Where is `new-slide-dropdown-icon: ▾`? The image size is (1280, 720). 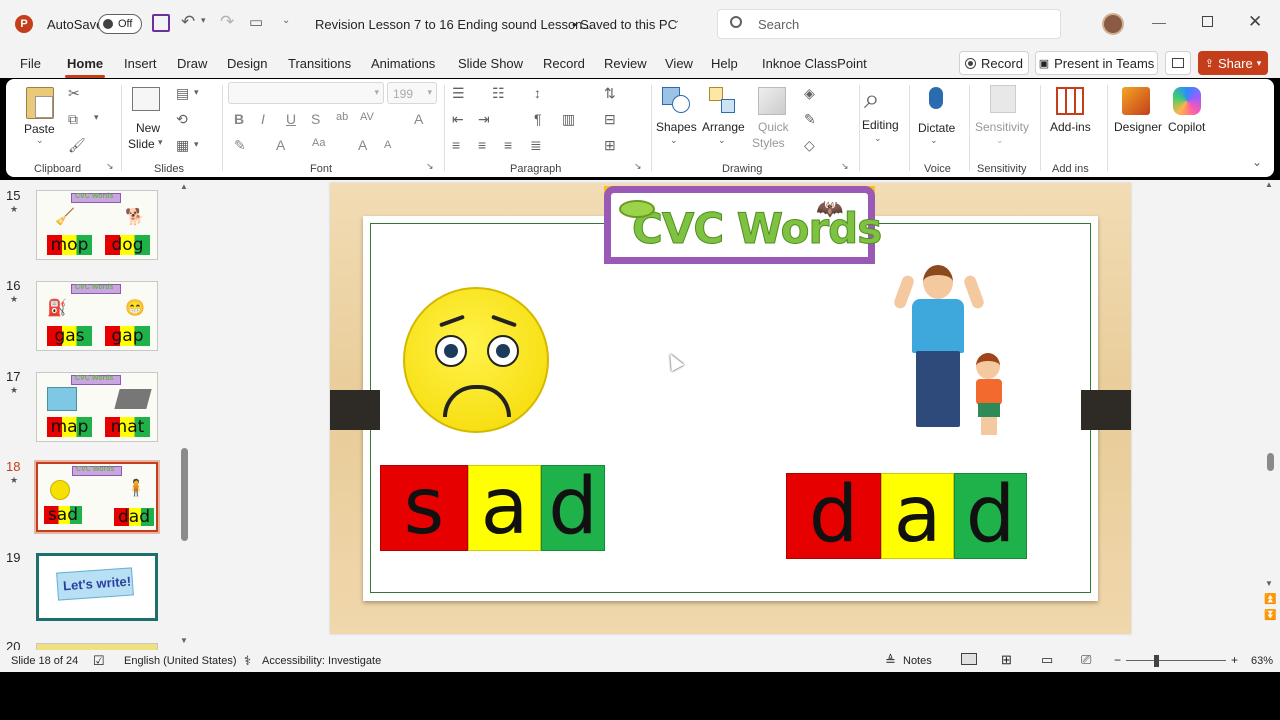
new-slide-dropdown-icon: ▾ is located at coordinates (160, 142).